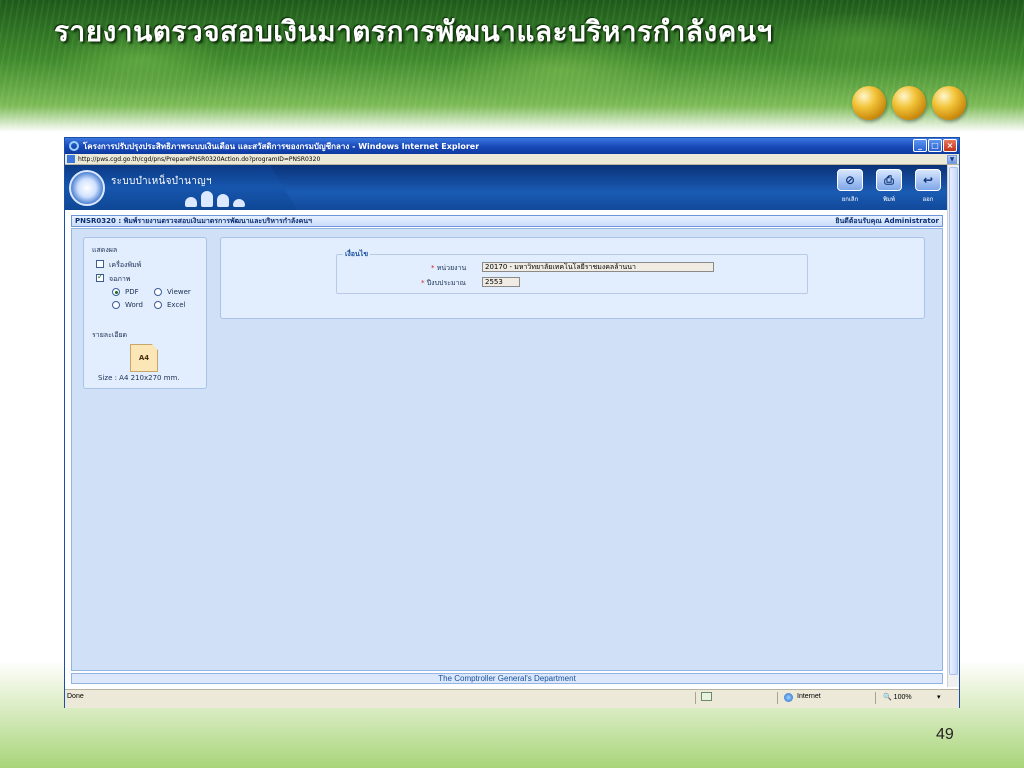  I want to click on vertical-scrollbar, so click(953, 426).